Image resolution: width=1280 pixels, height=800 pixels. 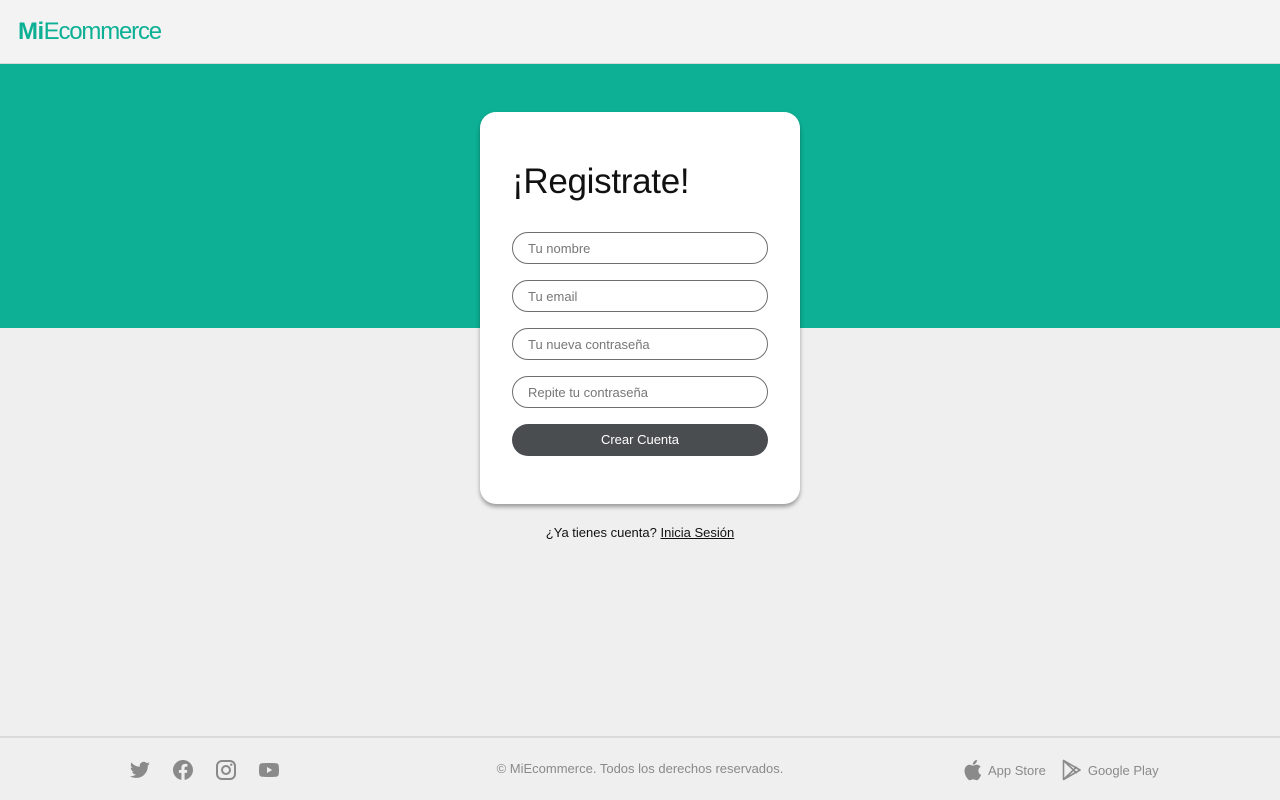 What do you see at coordinates (697, 532) in the screenshot?
I see `login-link: Inicia Sesión` at bounding box center [697, 532].